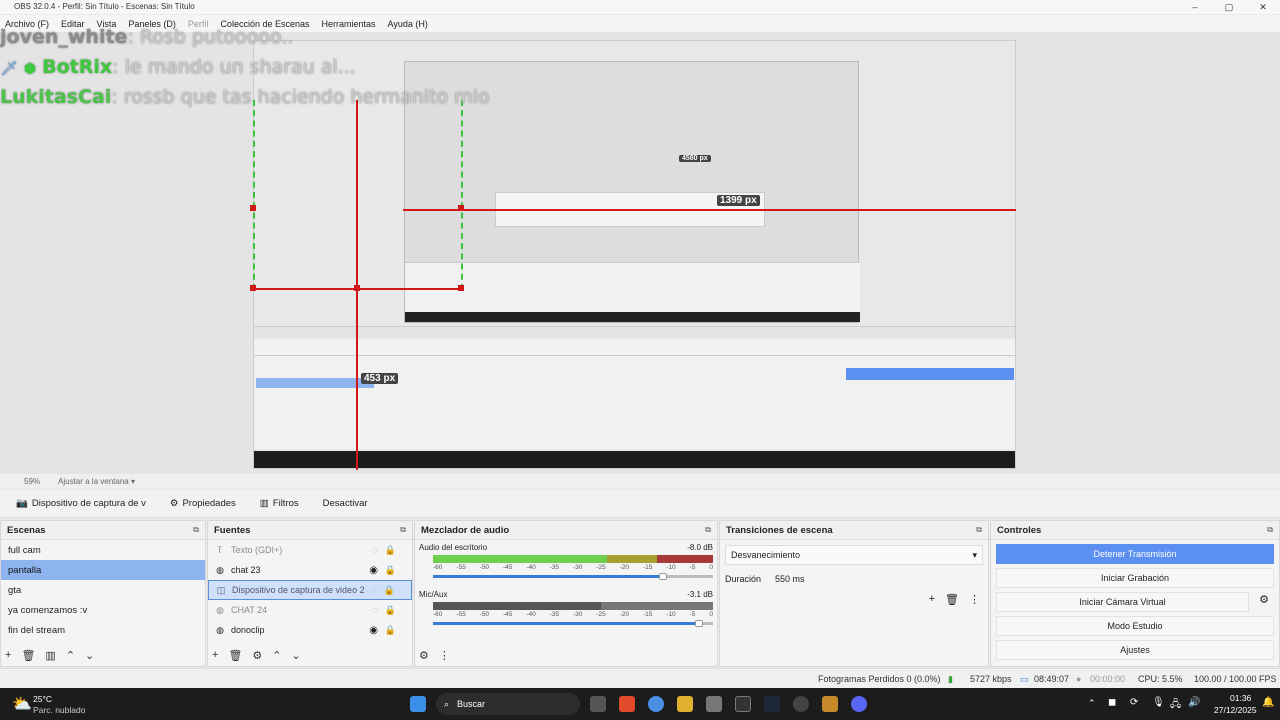 This screenshot has height=720, width=1280. What do you see at coordinates (1135, 554) in the screenshot?
I see `stop-stream-button: Detener Transmisión` at bounding box center [1135, 554].